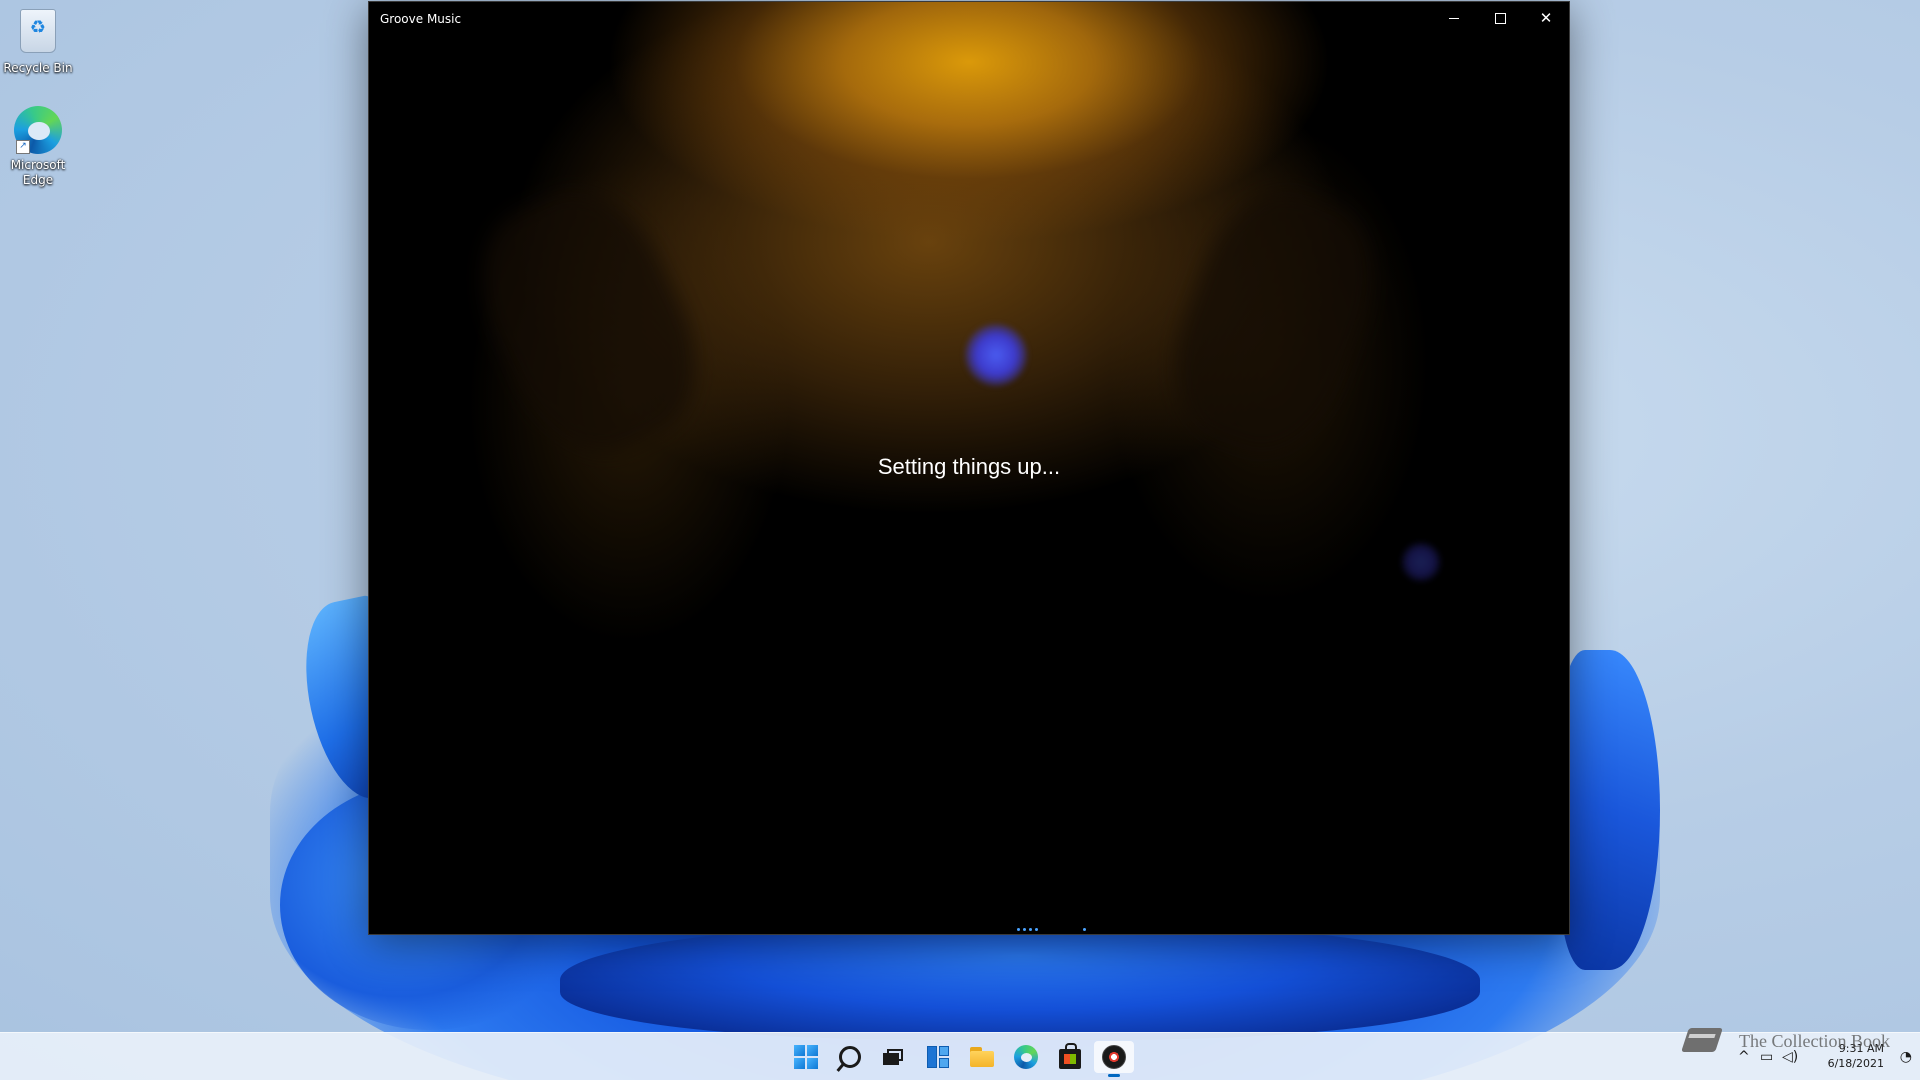  I want to click on taskbar-search-button, so click(850, 1057).